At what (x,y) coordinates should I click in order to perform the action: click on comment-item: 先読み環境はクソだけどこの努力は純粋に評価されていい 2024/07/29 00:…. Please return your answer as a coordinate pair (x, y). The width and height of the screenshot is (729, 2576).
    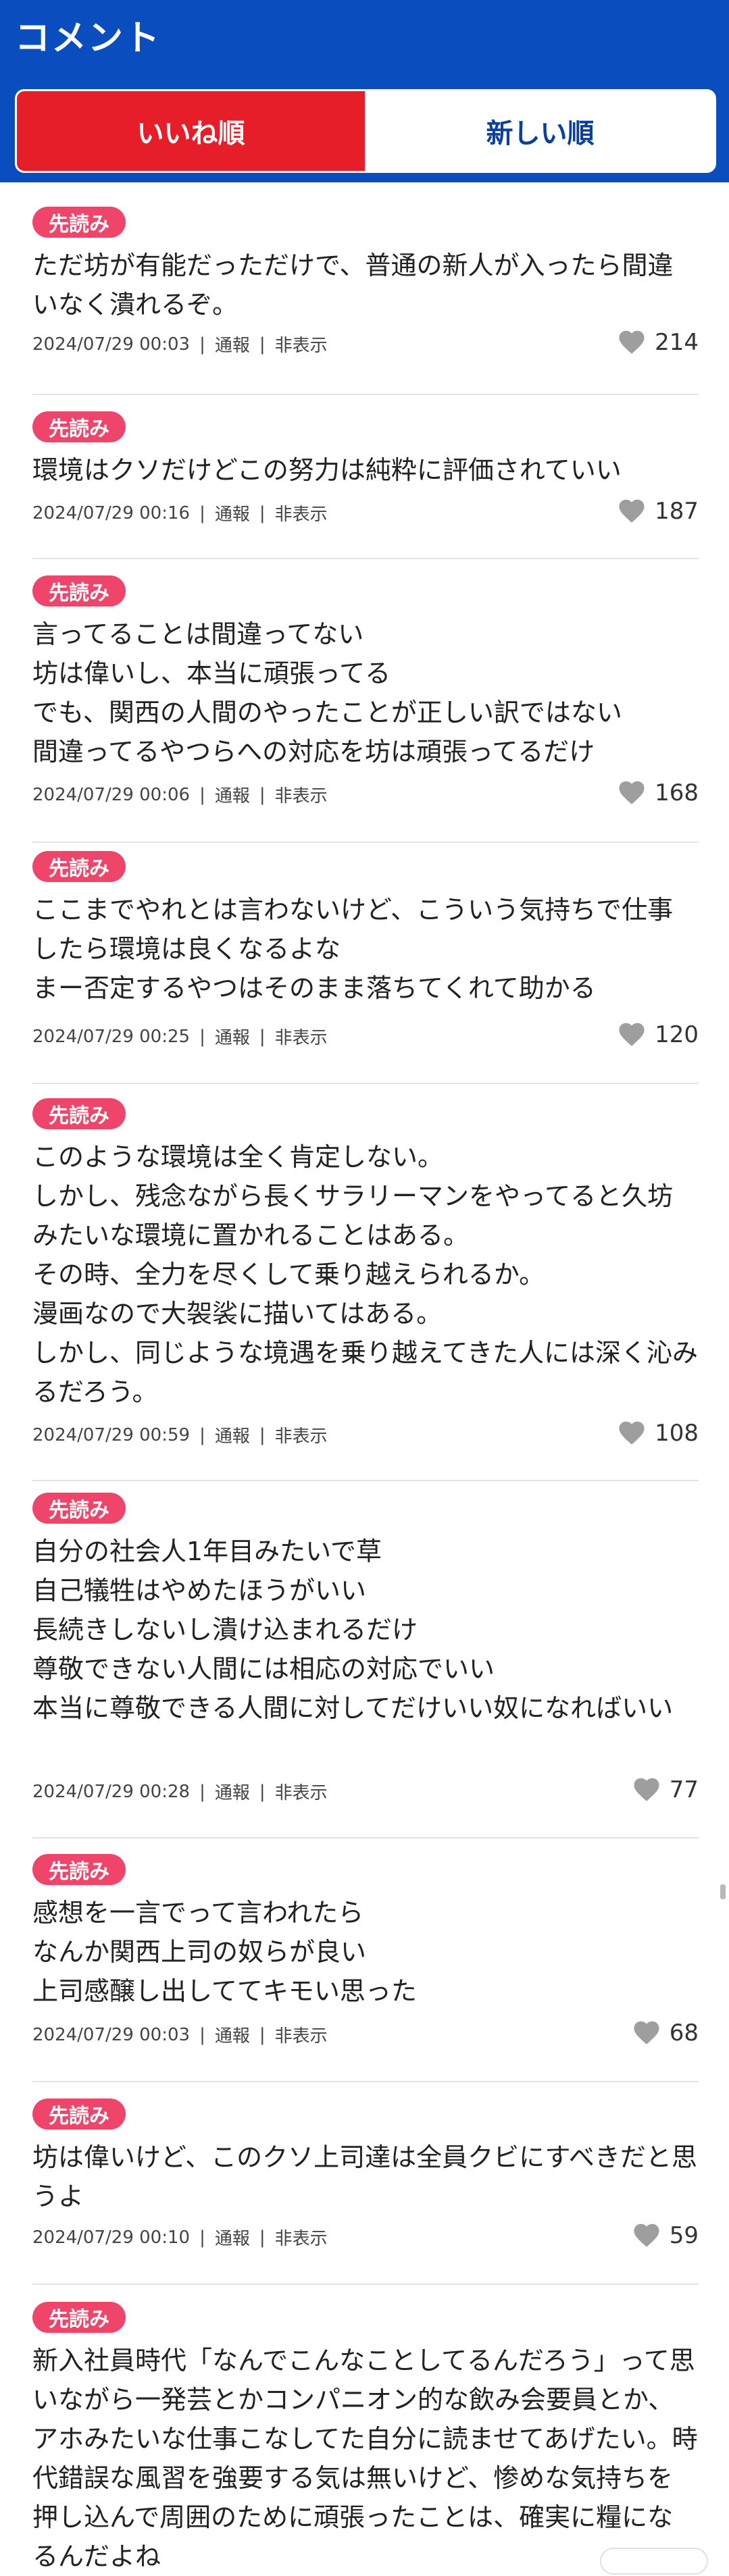
    Looking at the image, I should click on (365, 468).